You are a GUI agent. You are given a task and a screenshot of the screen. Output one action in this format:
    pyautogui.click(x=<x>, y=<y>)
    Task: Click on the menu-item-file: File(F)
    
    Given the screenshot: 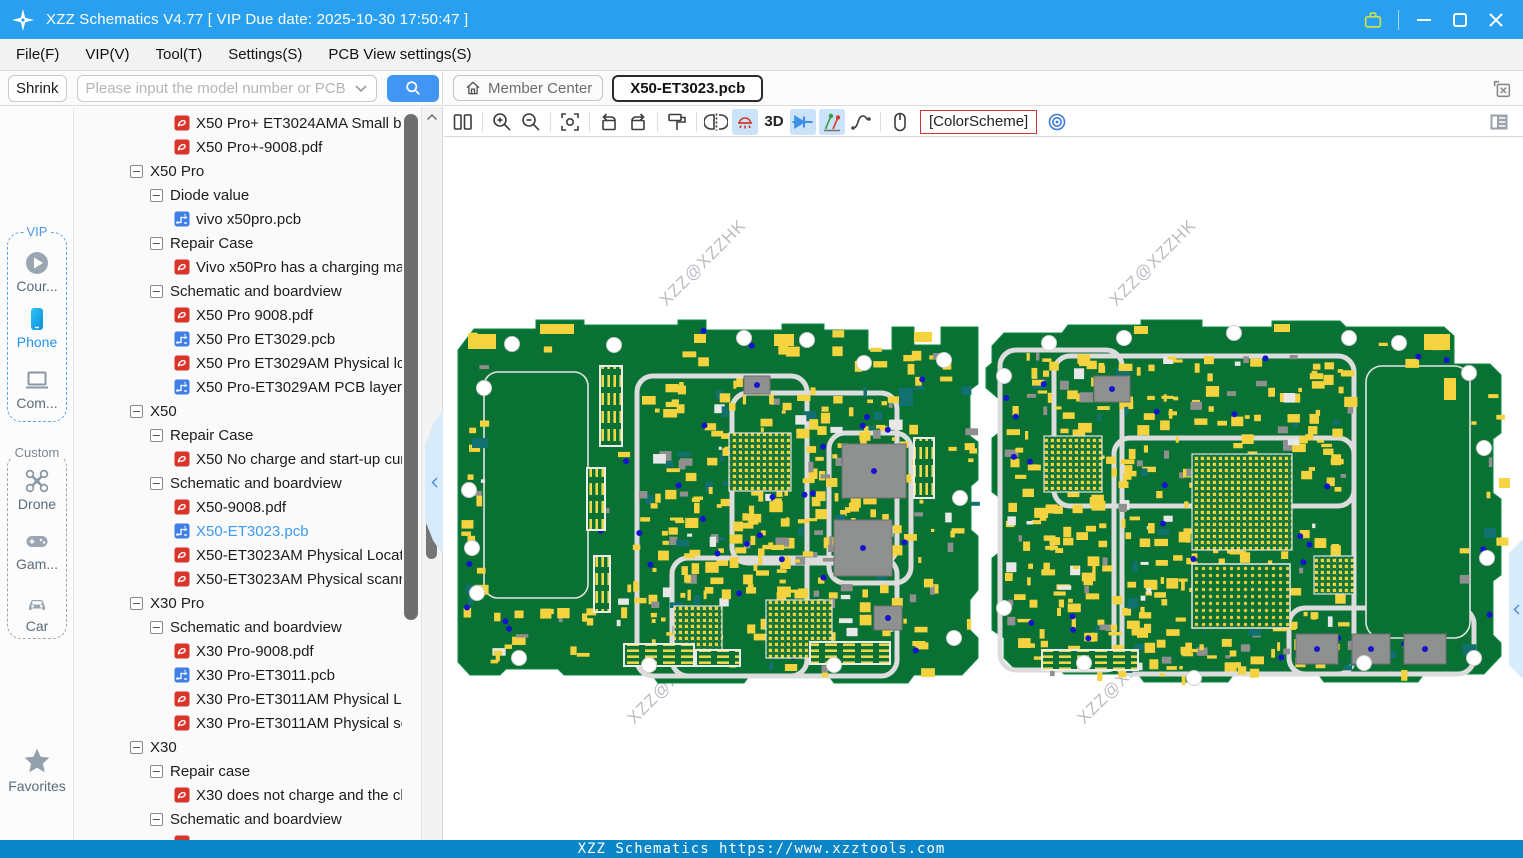 What is the action you would take?
    pyautogui.click(x=37, y=54)
    